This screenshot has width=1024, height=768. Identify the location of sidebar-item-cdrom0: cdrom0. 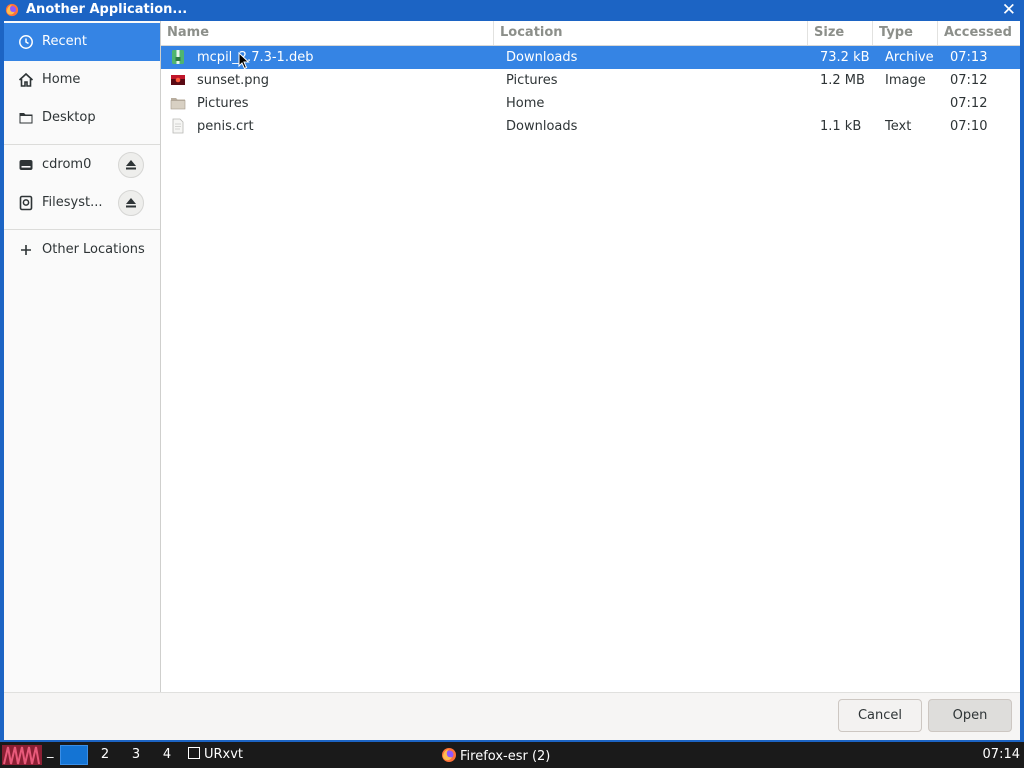
(82, 165).